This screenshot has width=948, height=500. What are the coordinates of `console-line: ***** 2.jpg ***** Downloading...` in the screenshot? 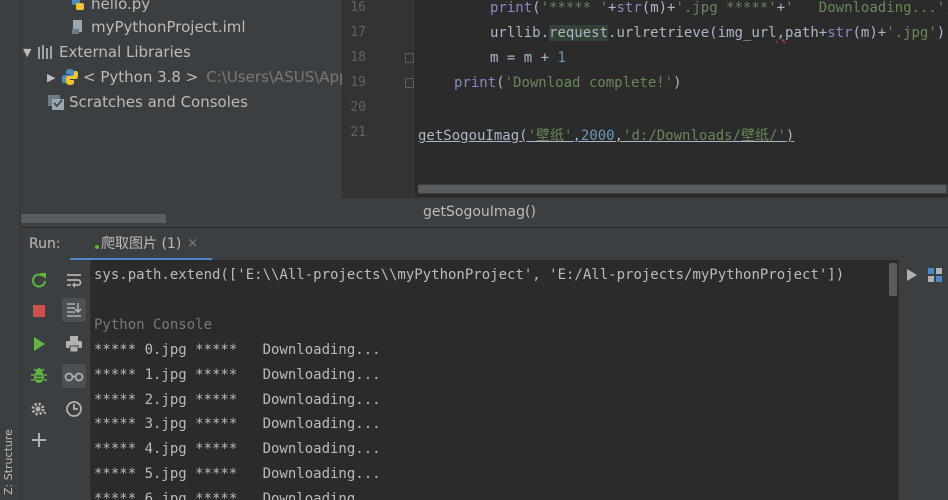 It's located at (237, 400).